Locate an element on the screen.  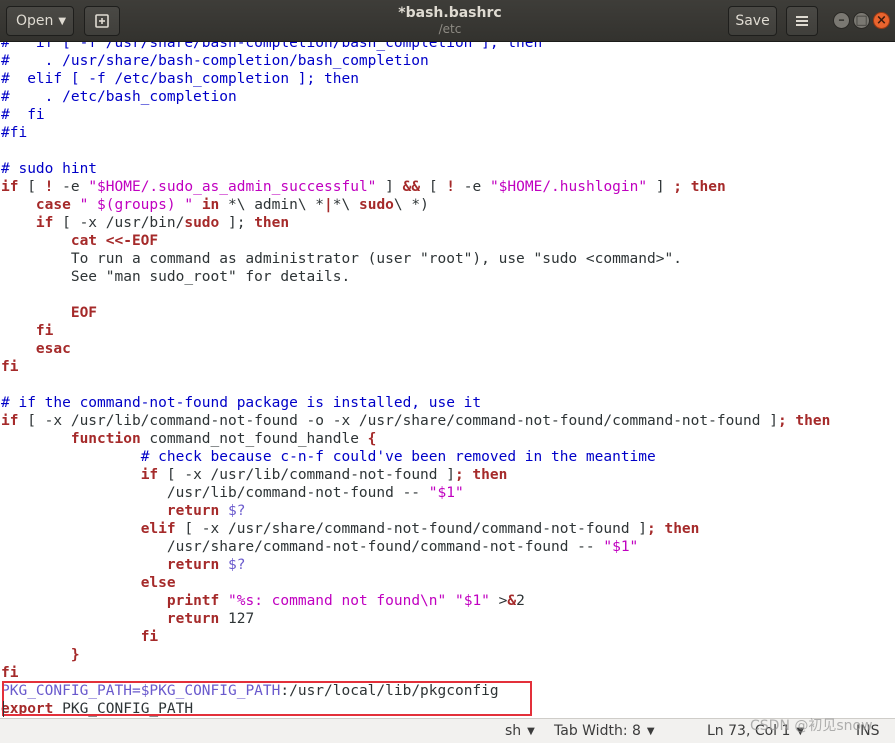
cursor-position-selector: Ln 73, Col 1 ▼ is located at coordinates (755, 731).